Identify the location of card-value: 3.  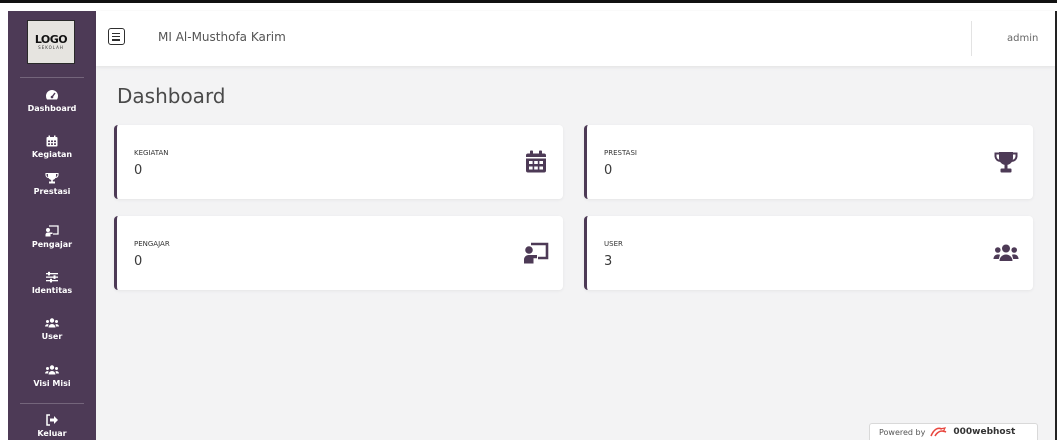
(608, 261).